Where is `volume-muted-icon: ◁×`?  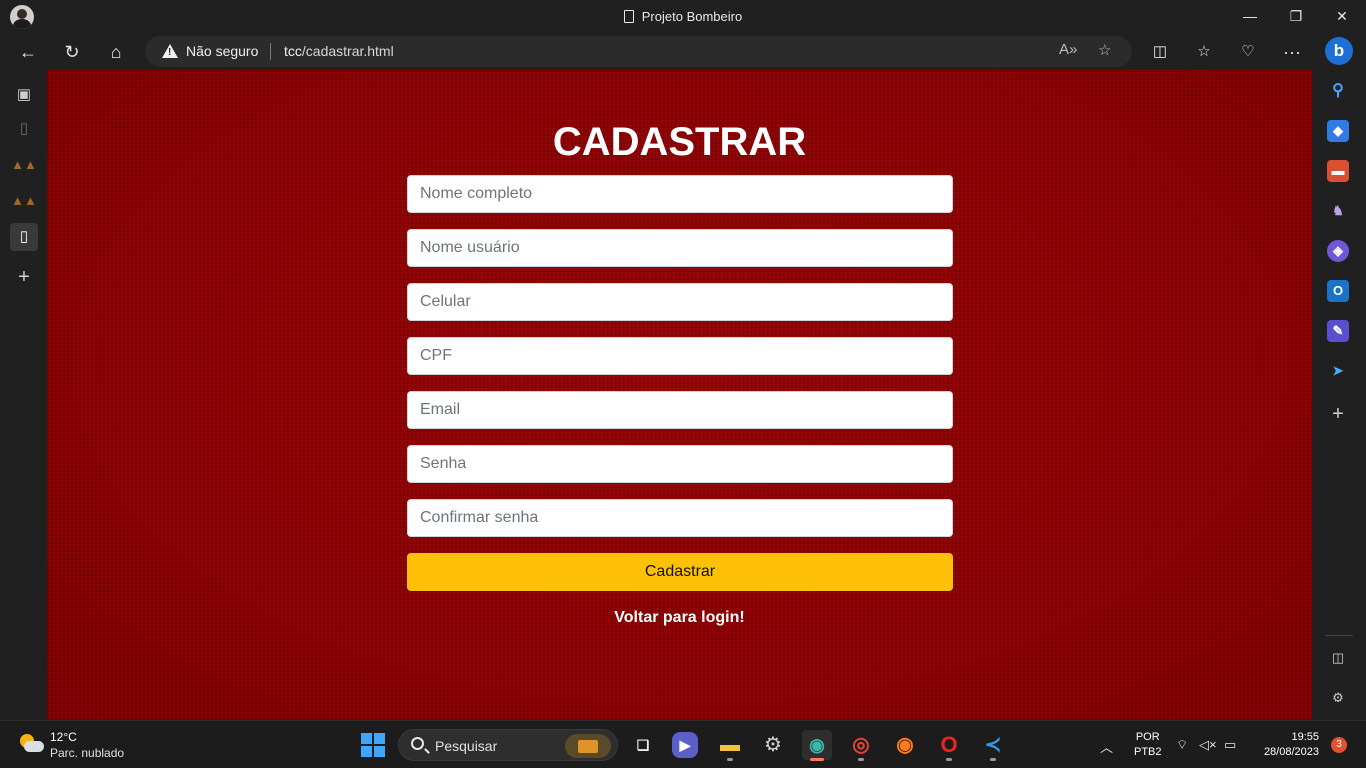 volume-muted-icon: ◁× is located at coordinates (1208, 745).